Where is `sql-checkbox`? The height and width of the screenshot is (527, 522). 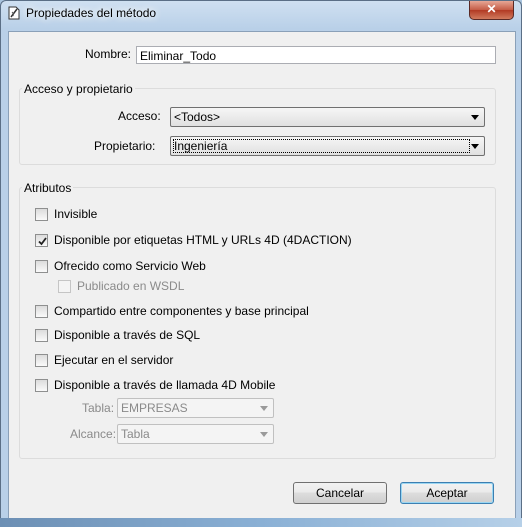
sql-checkbox is located at coordinates (41, 335).